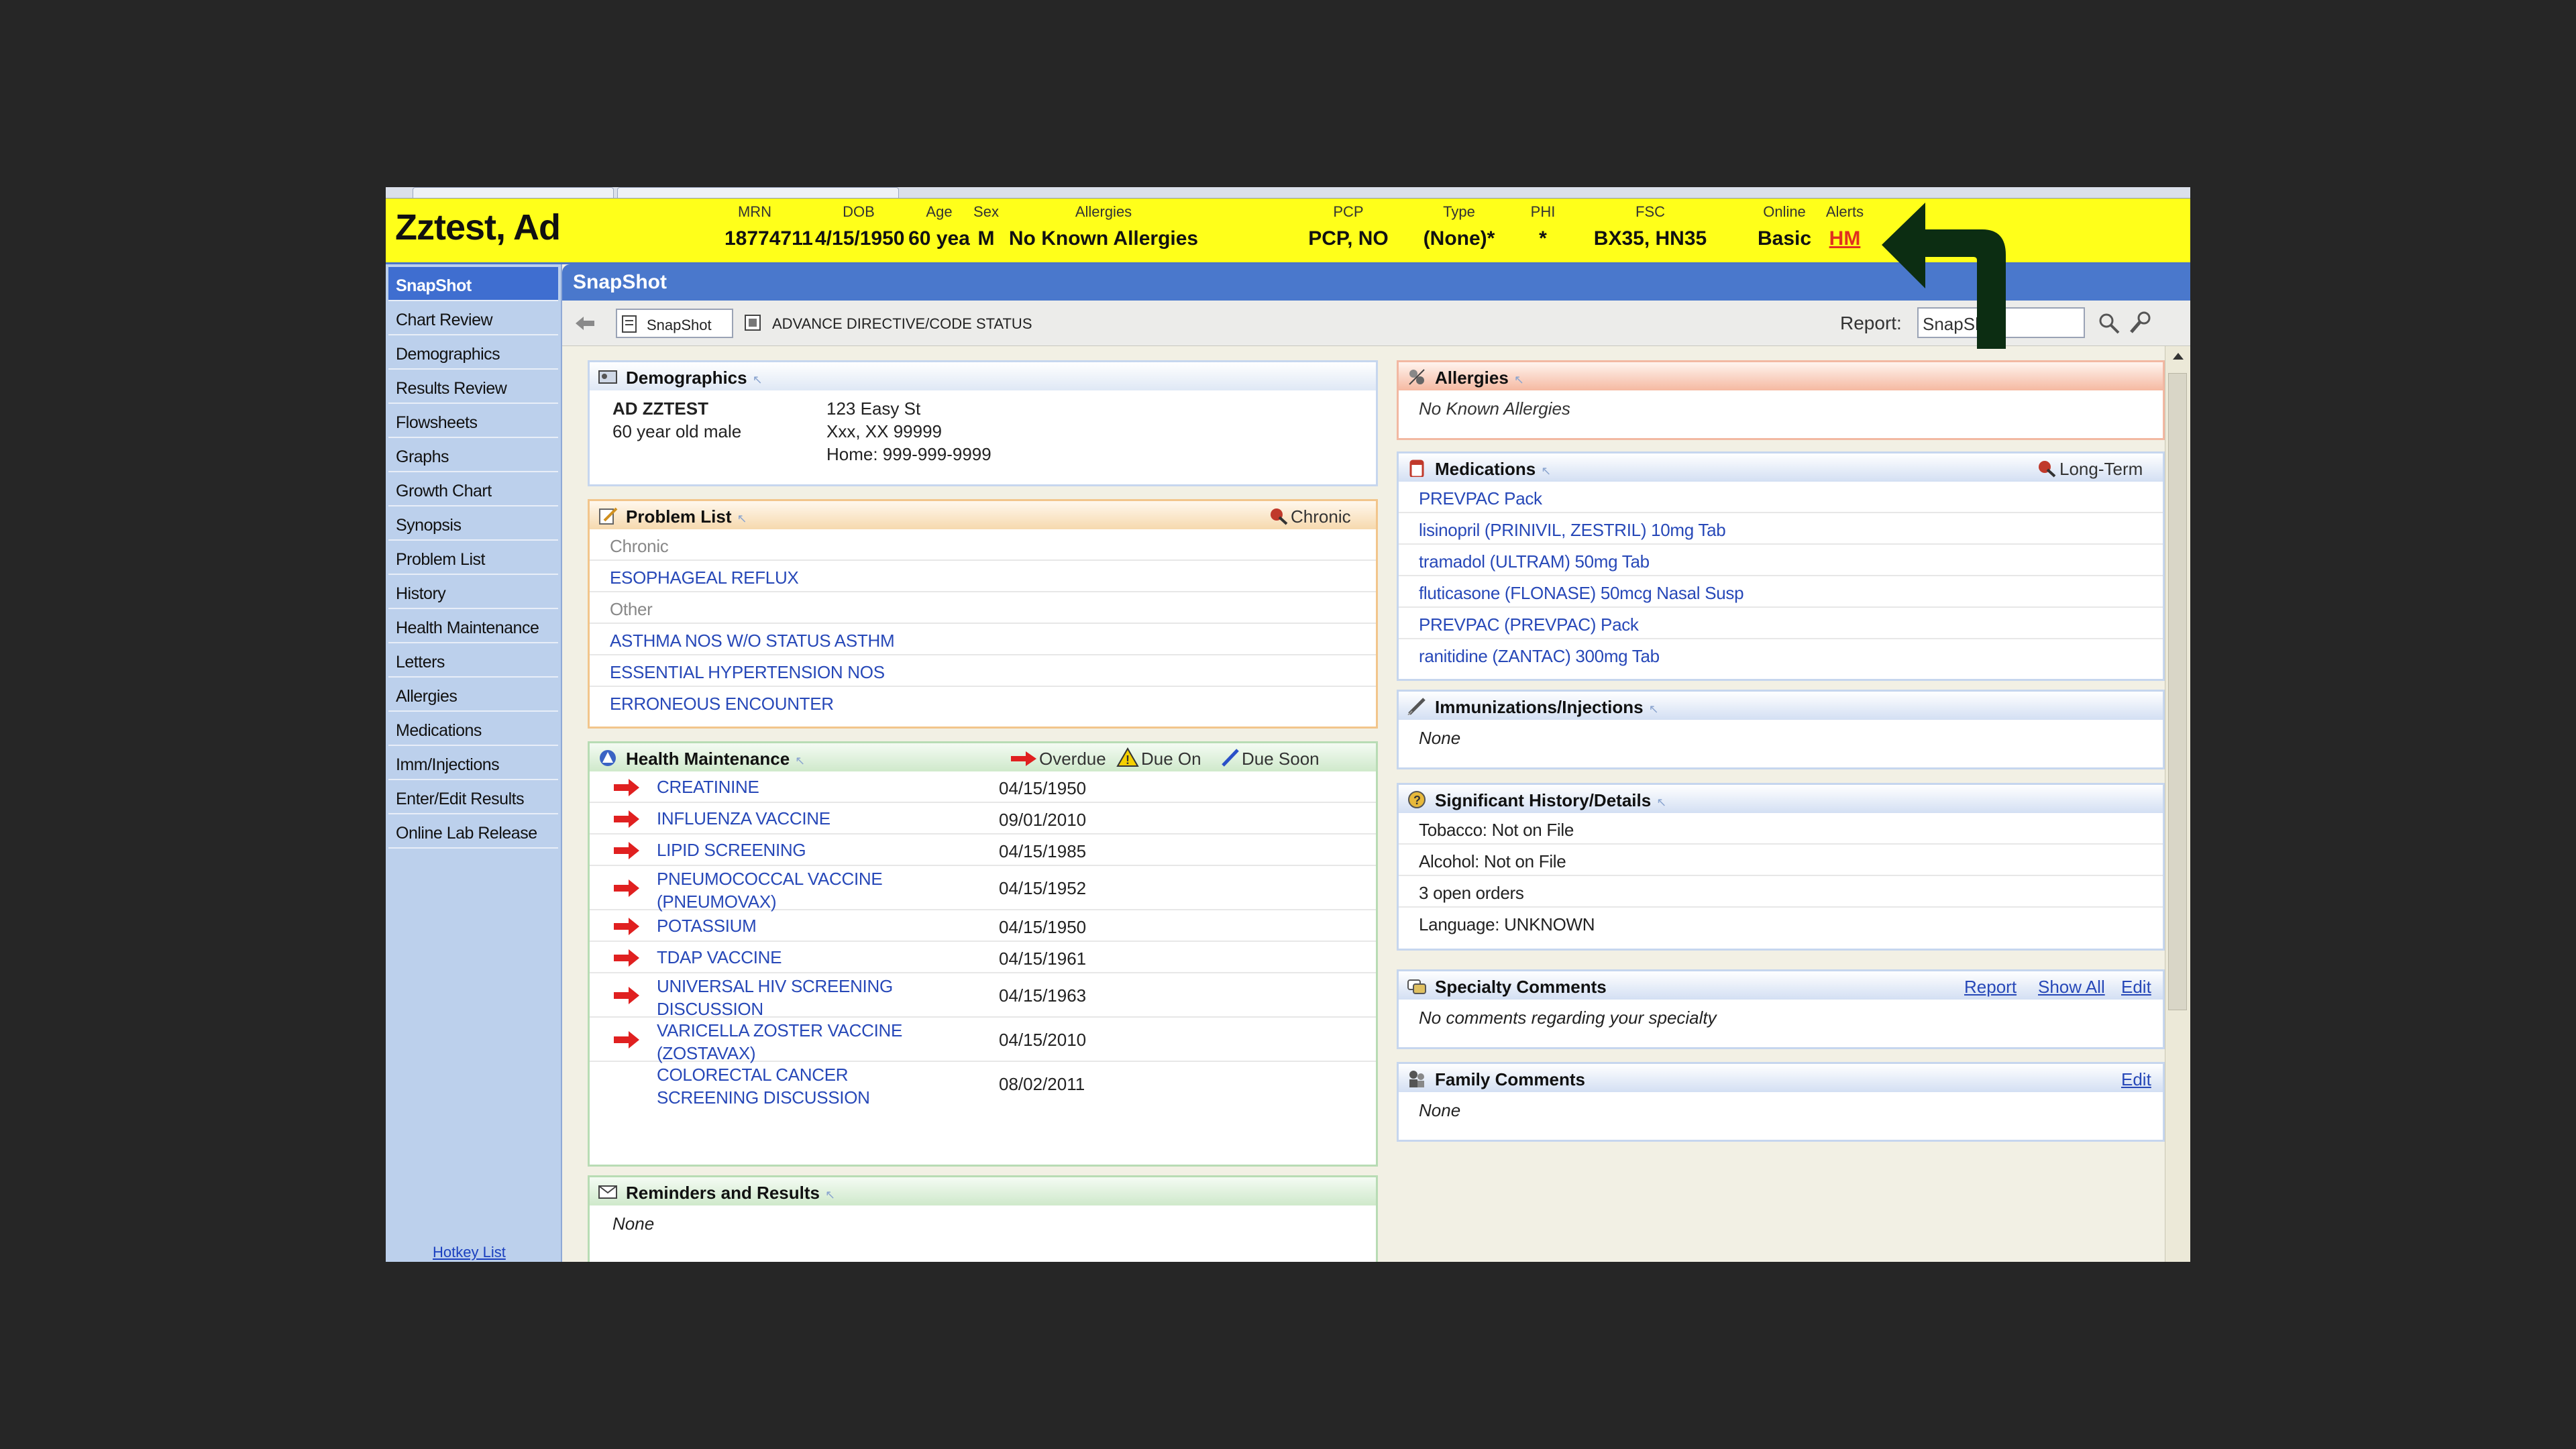 The width and height of the screenshot is (2576, 1449). What do you see at coordinates (473, 284) in the screenshot?
I see `sidebar-item-snapshot: SnapShot` at bounding box center [473, 284].